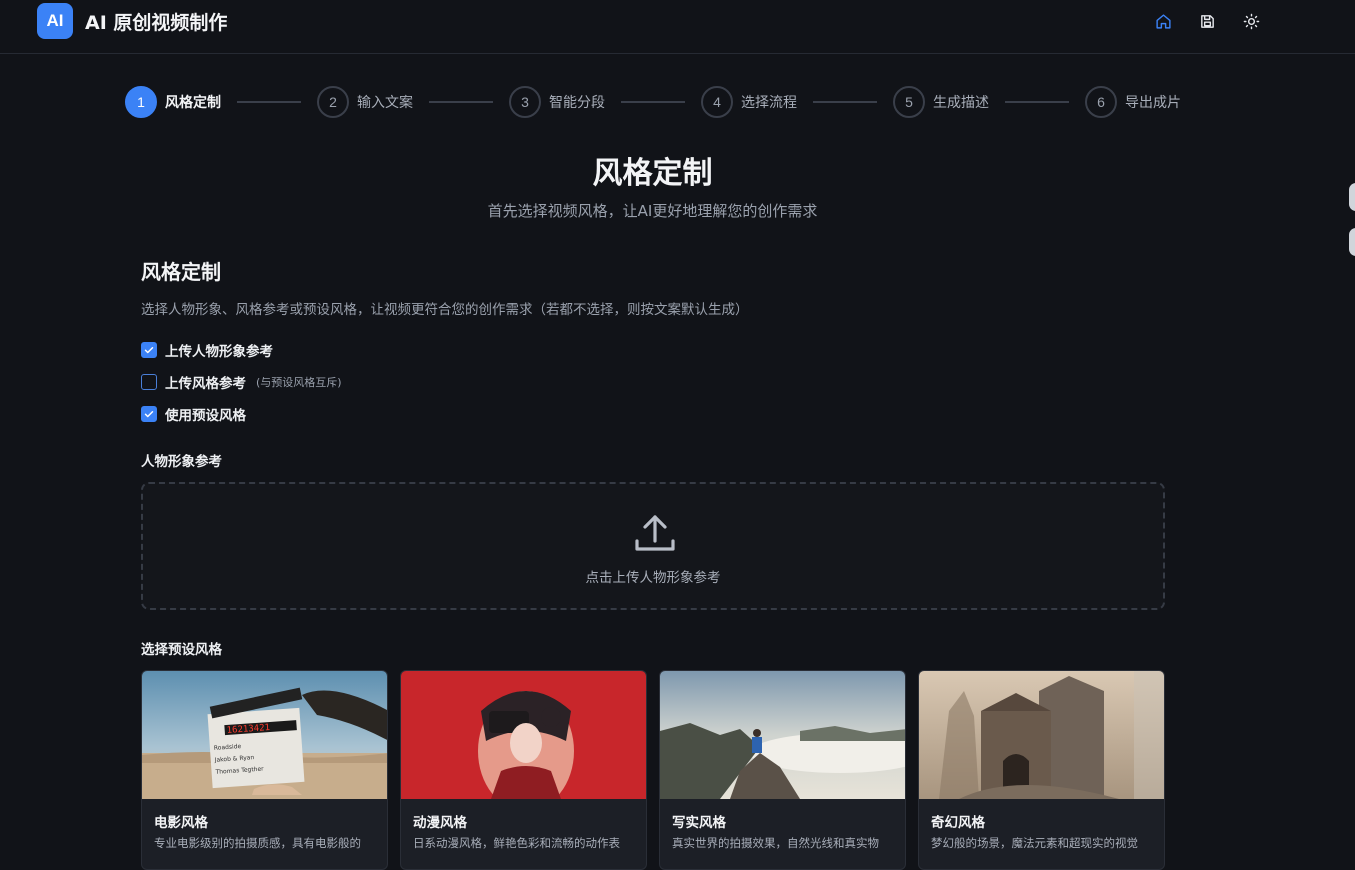  Describe the element at coordinates (653, 578) in the screenshot. I see `upload-text: 点击上传人物形象参考` at that location.